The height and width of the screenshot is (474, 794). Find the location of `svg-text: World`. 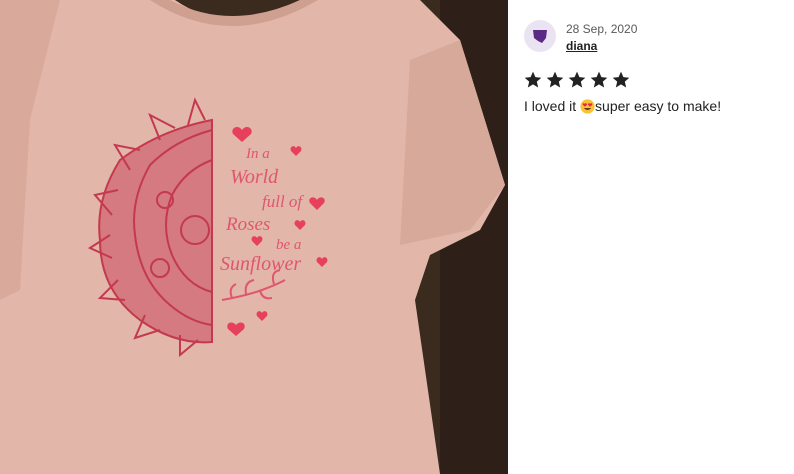

svg-text: World is located at coordinates (254, 177).